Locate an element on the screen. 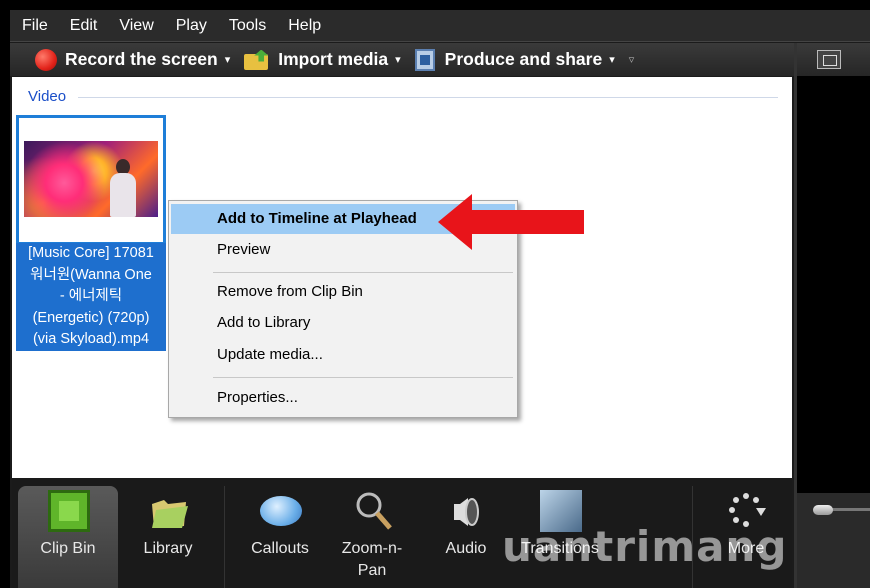 The image size is (870, 588). menu-play: Play is located at coordinates (191, 26).